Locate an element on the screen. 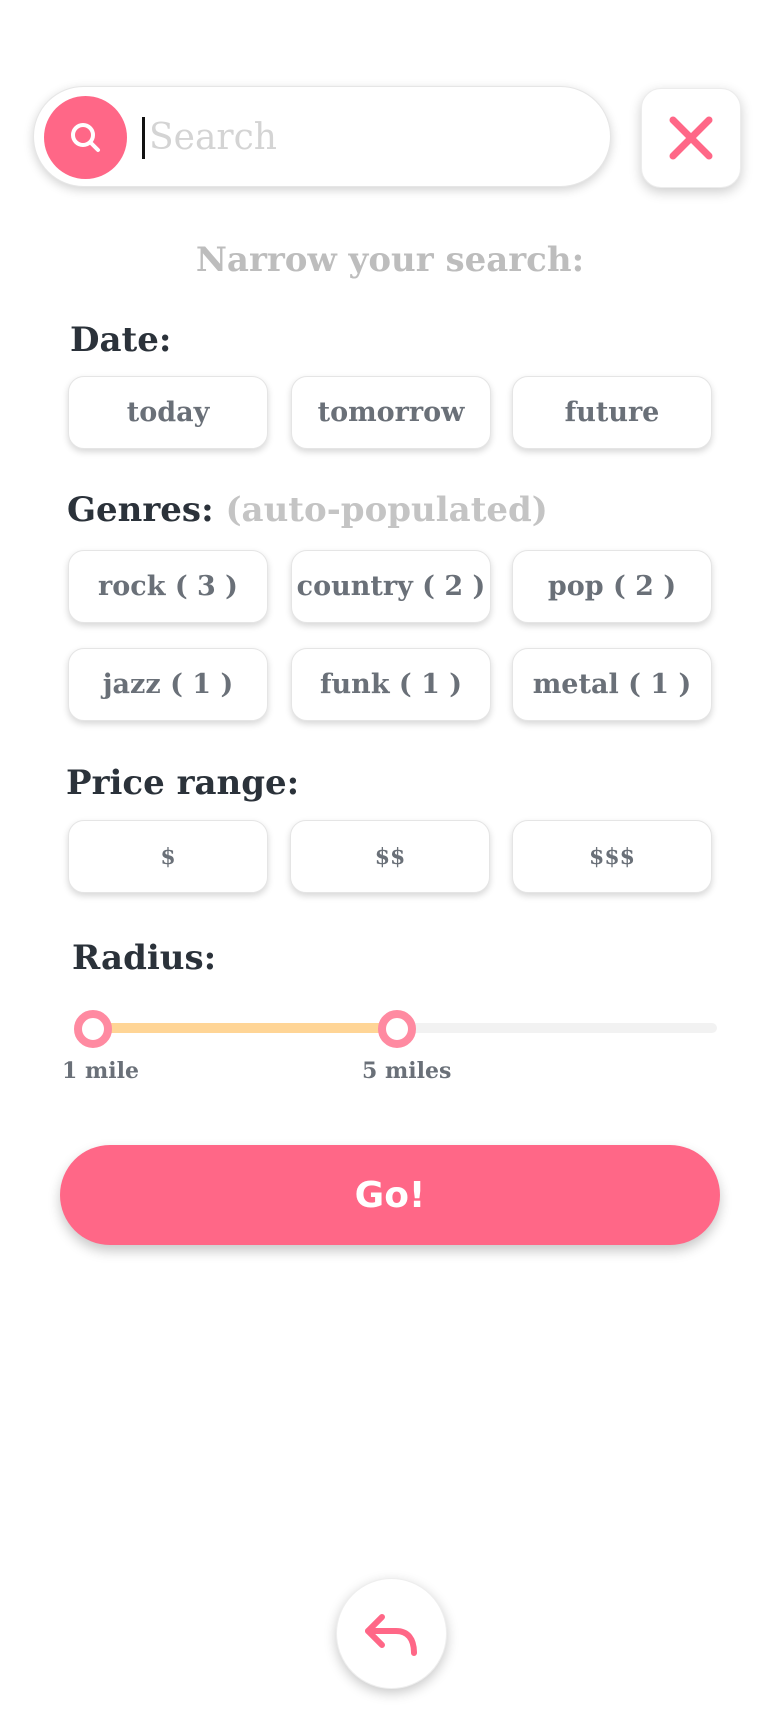 The width and height of the screenshot is (780, 1730). price-option-2: $$ is located at coordinates (390, 856).